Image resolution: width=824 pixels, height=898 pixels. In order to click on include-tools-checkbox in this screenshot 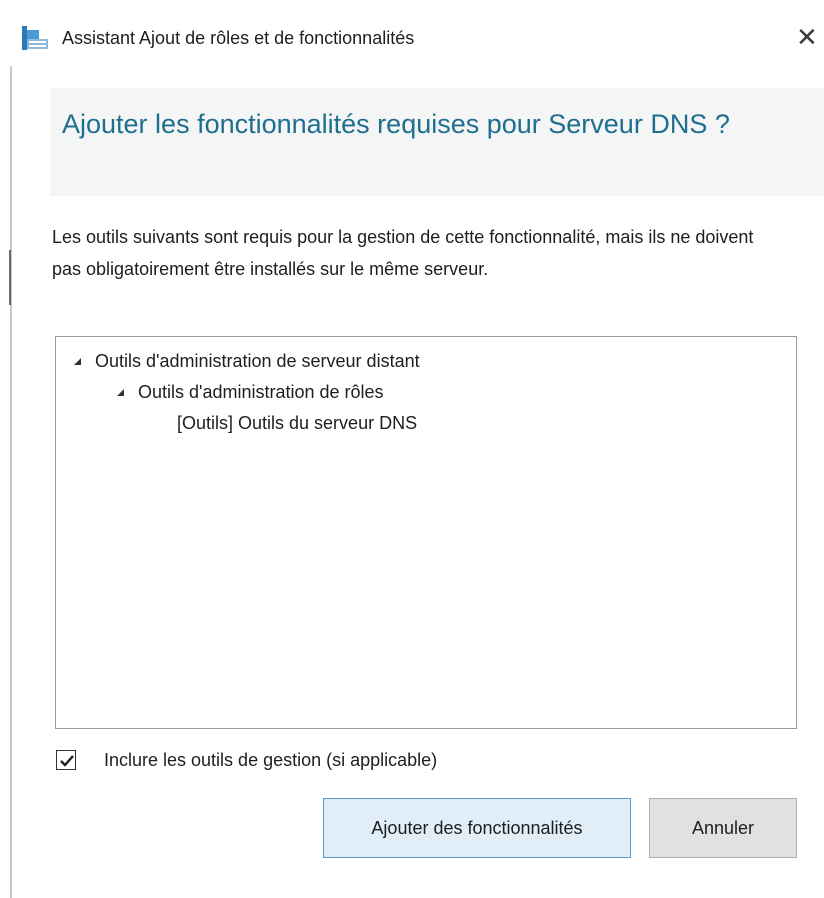, I will do `click(66, 760)`.